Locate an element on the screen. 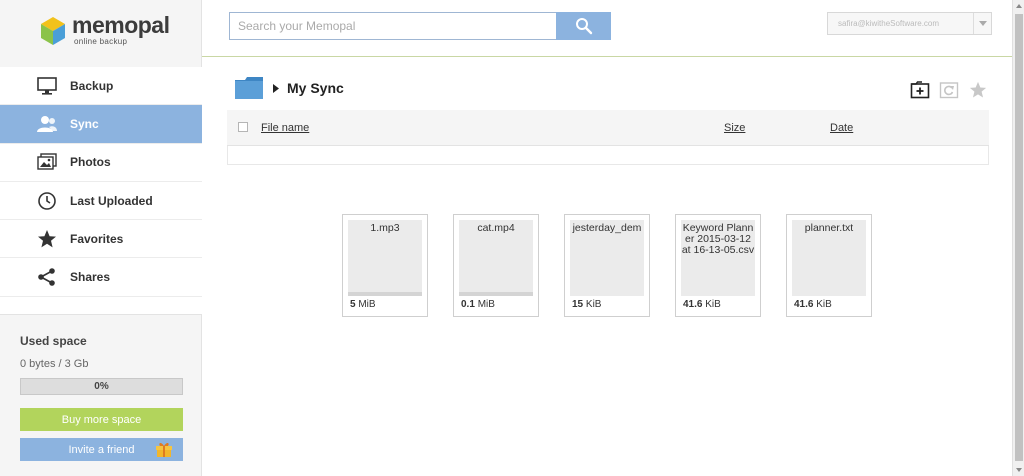 This screenshot has height=476, width=1024. file-size: 0.1 MiB is located at coordinates (478, 304).